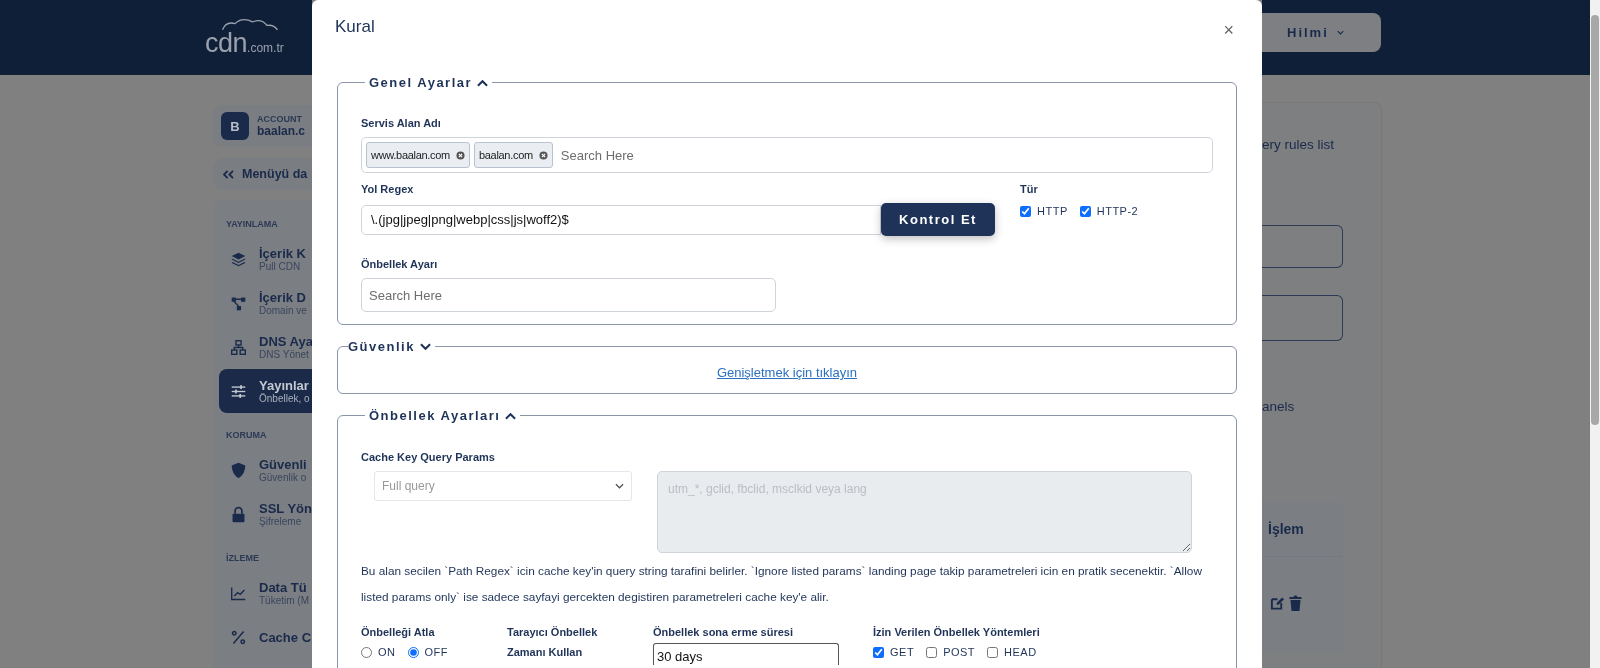 Image resolution: width=1600 pixels, height=668 pixels. I want to click on shield-icon, so click(238, 470).